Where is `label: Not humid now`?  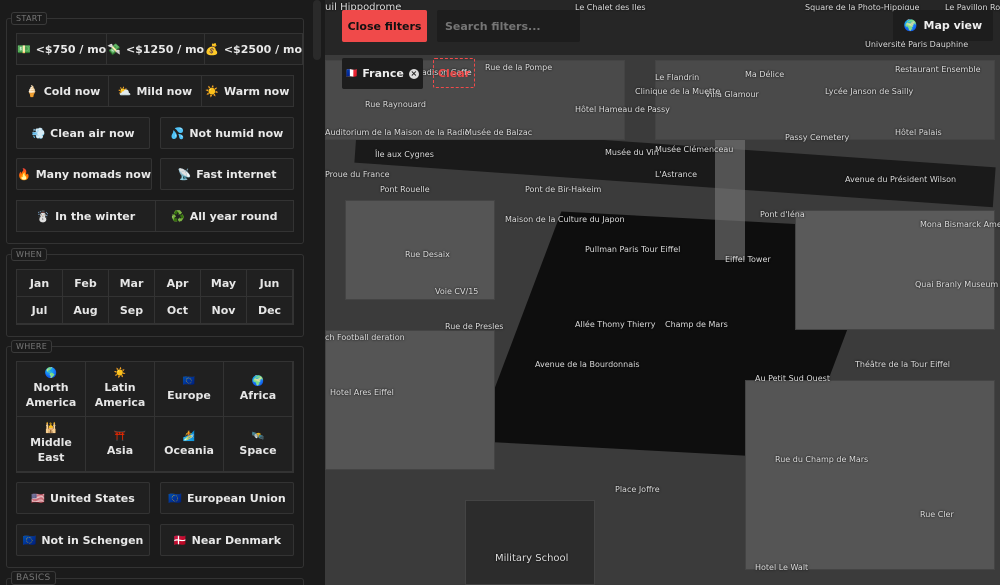
label: Not humid now is located at coordinates (236, 133).